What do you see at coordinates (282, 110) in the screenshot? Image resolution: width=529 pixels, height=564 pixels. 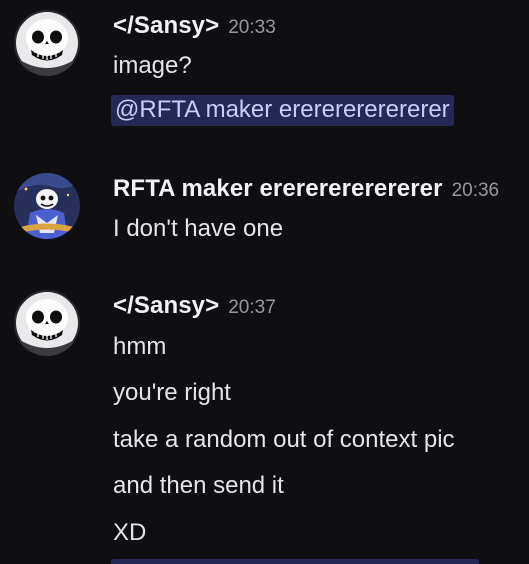 I see `user-mention: @RFTA maker erererererererer` at bounding box center [282, 110].